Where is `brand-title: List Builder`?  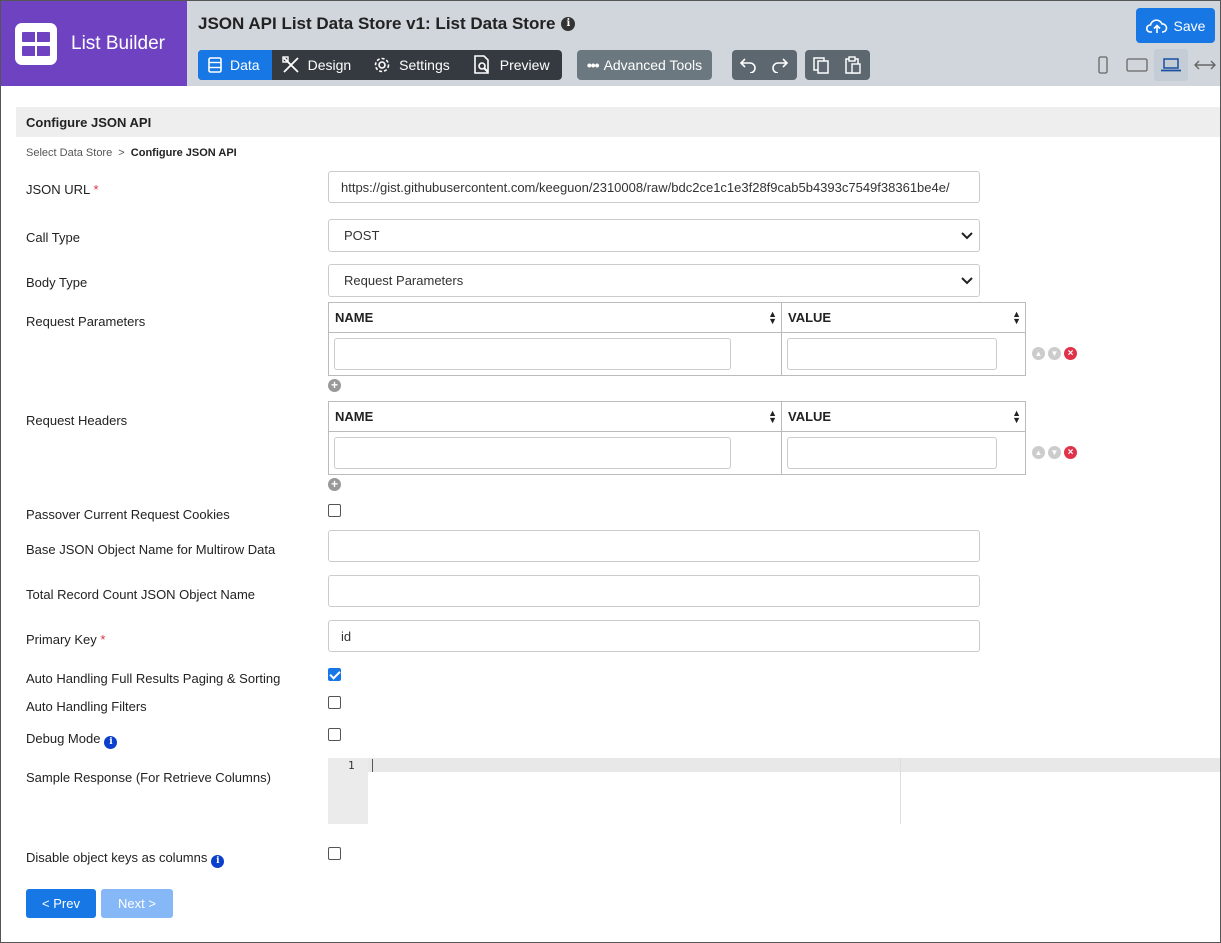 brand-title: List Builder is located at coordinates (118, 43).